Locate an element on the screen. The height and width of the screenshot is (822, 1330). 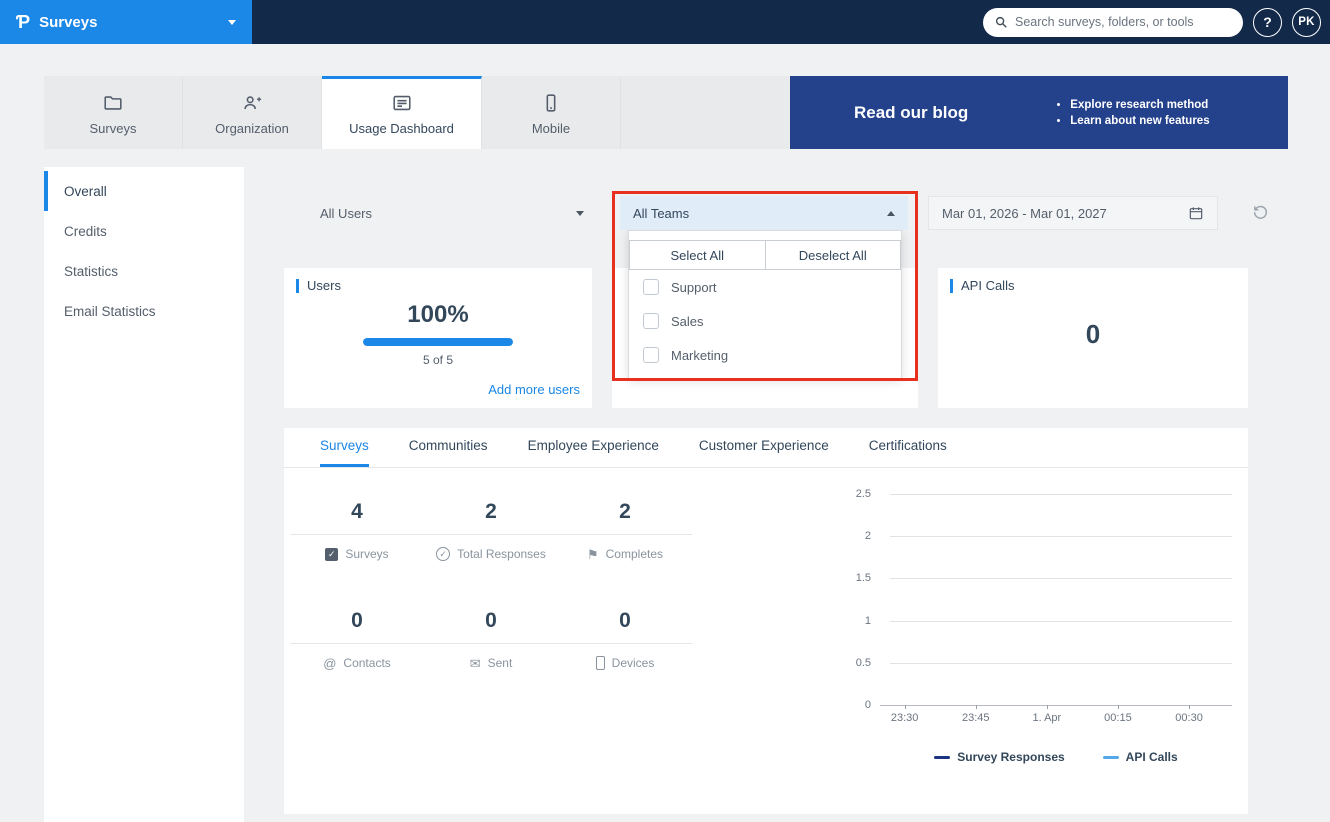
team-option-label: Marketing is located at coordinates (700, 355).